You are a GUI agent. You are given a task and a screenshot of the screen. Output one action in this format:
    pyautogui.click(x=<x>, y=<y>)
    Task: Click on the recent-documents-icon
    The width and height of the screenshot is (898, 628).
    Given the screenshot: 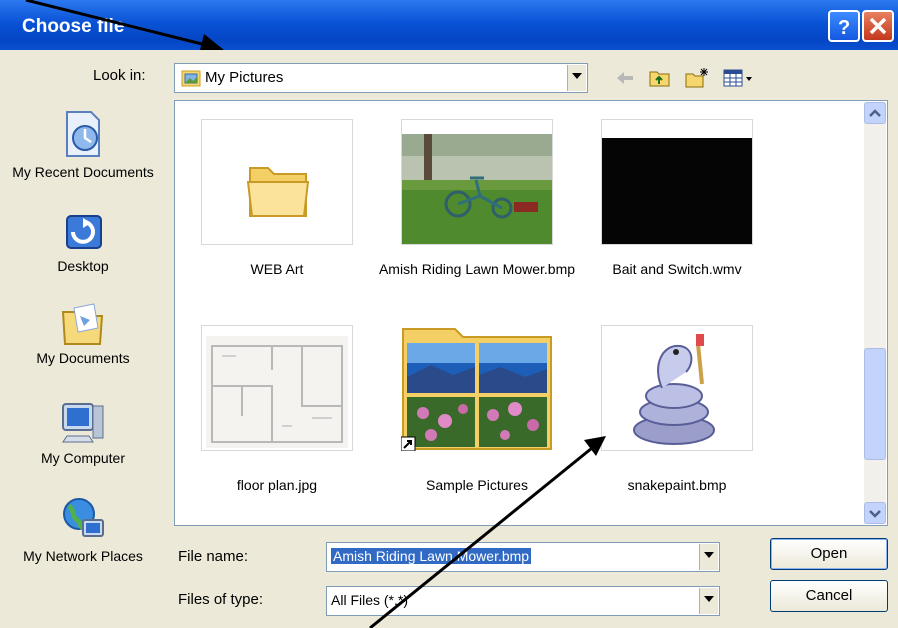 What is the action you would take?
    pyautogui.click(x=83, y=134)
    